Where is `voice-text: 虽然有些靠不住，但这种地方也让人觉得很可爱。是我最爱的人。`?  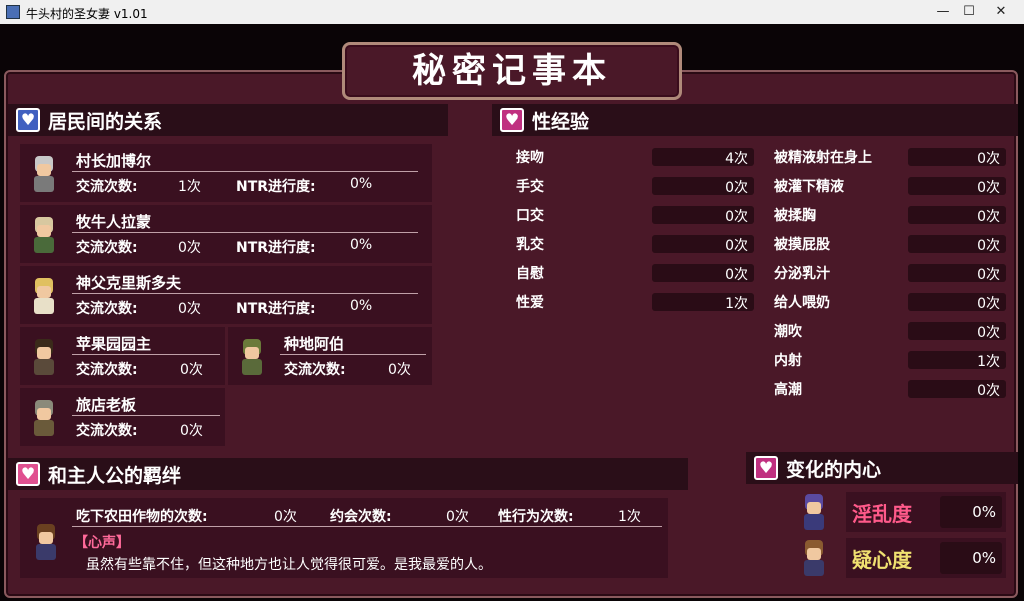 voice-text: 虽然有些靠不住，但这种地方也让人觉得很可爱。是我最爱的人。 is located at coordinates (289, 565).